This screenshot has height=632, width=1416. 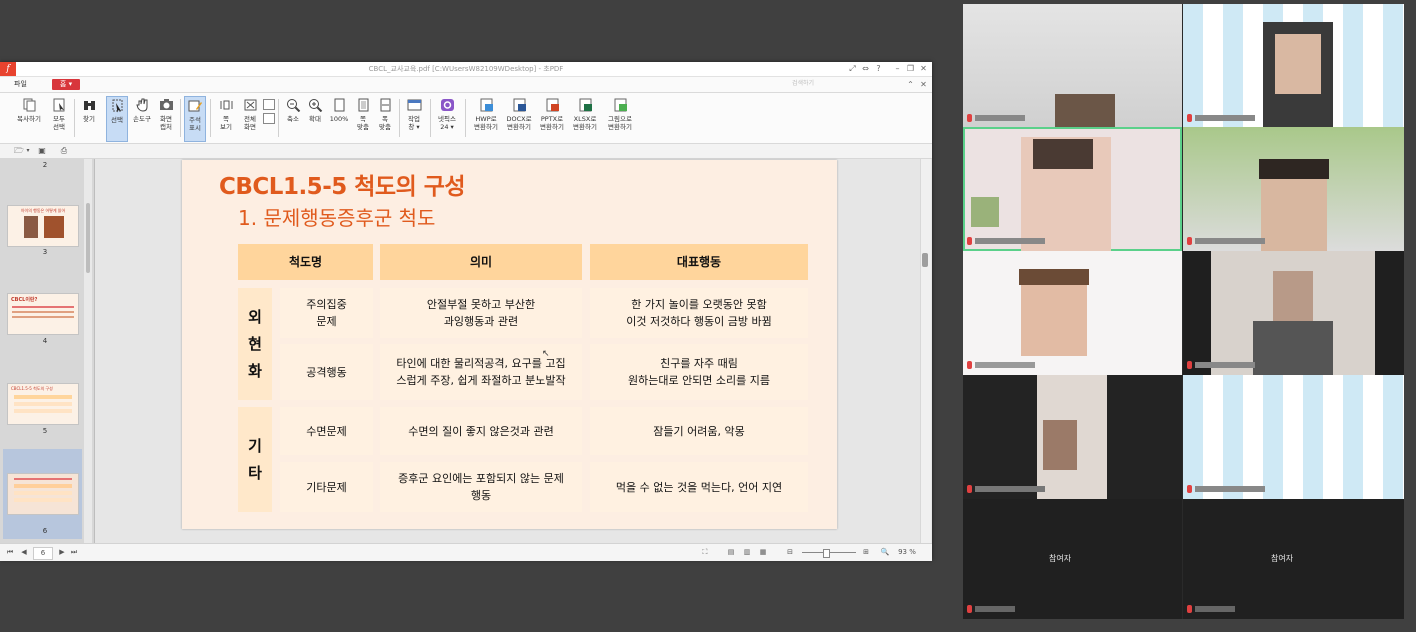 I want to click on find-button: 찾기, so click(x=89, y=118).